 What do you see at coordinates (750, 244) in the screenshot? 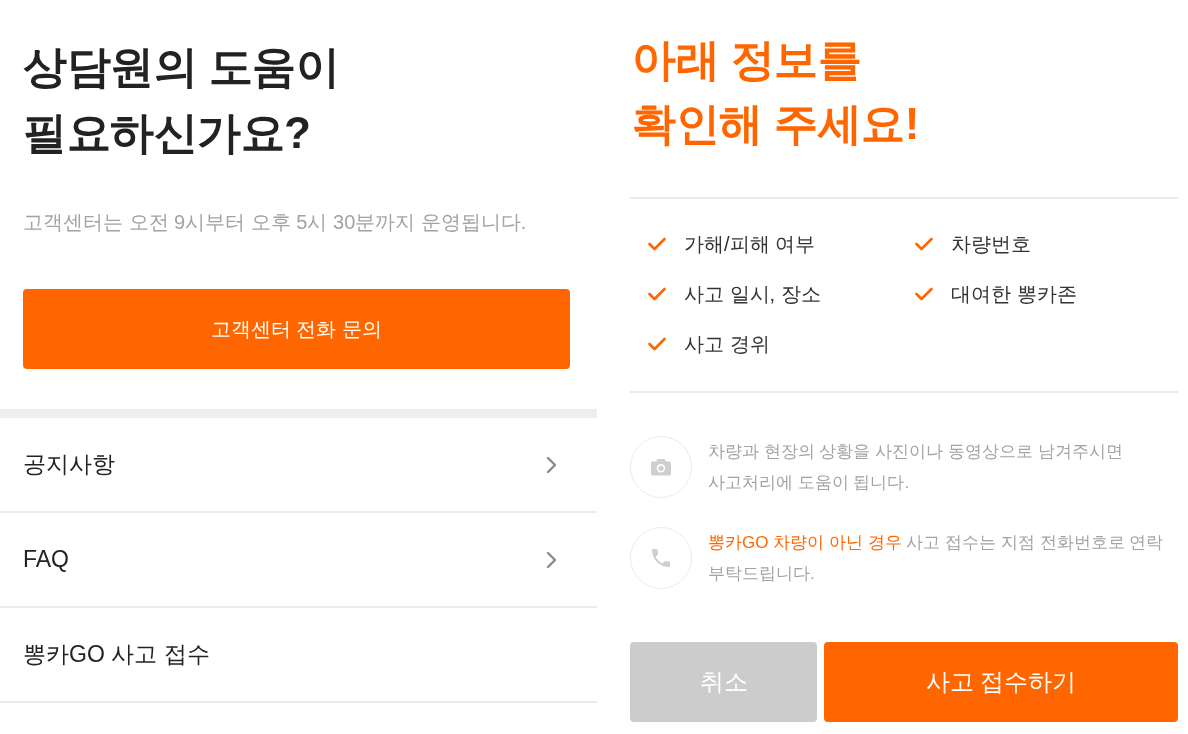
I see `checklist-item: 가해/피해 여부` at bounding box center [750, 244].